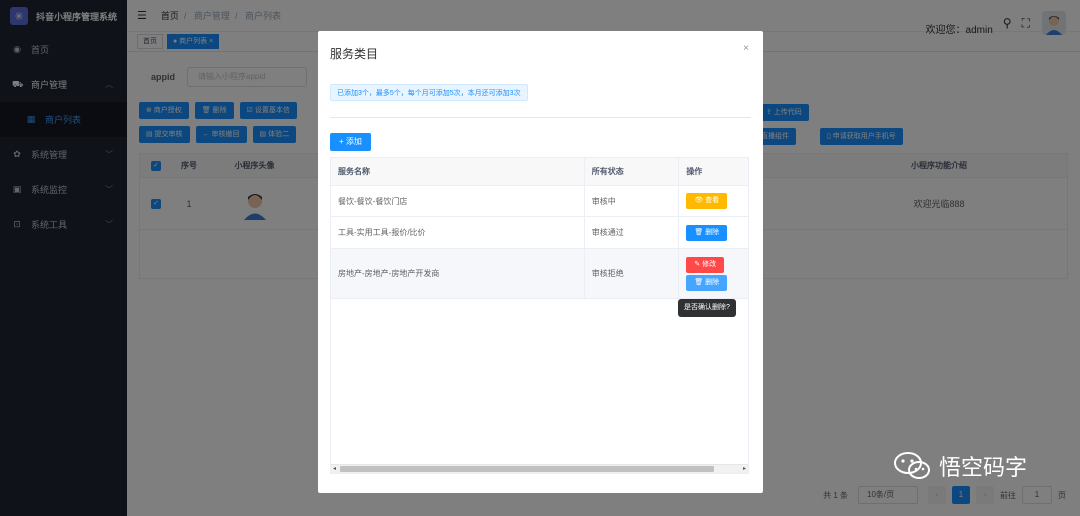  Describe the element at coordinates (458, 171) in the screenshot. I see `col-service-name: 服务名称` at that location.